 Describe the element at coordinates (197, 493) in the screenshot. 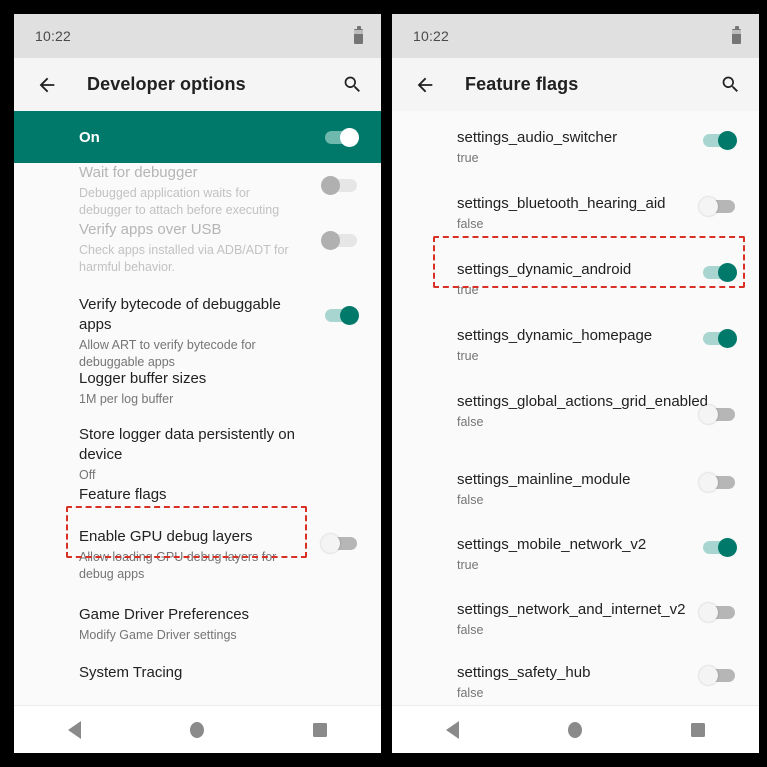

I see `list-item-feature-flags: Feature flags` at that location.